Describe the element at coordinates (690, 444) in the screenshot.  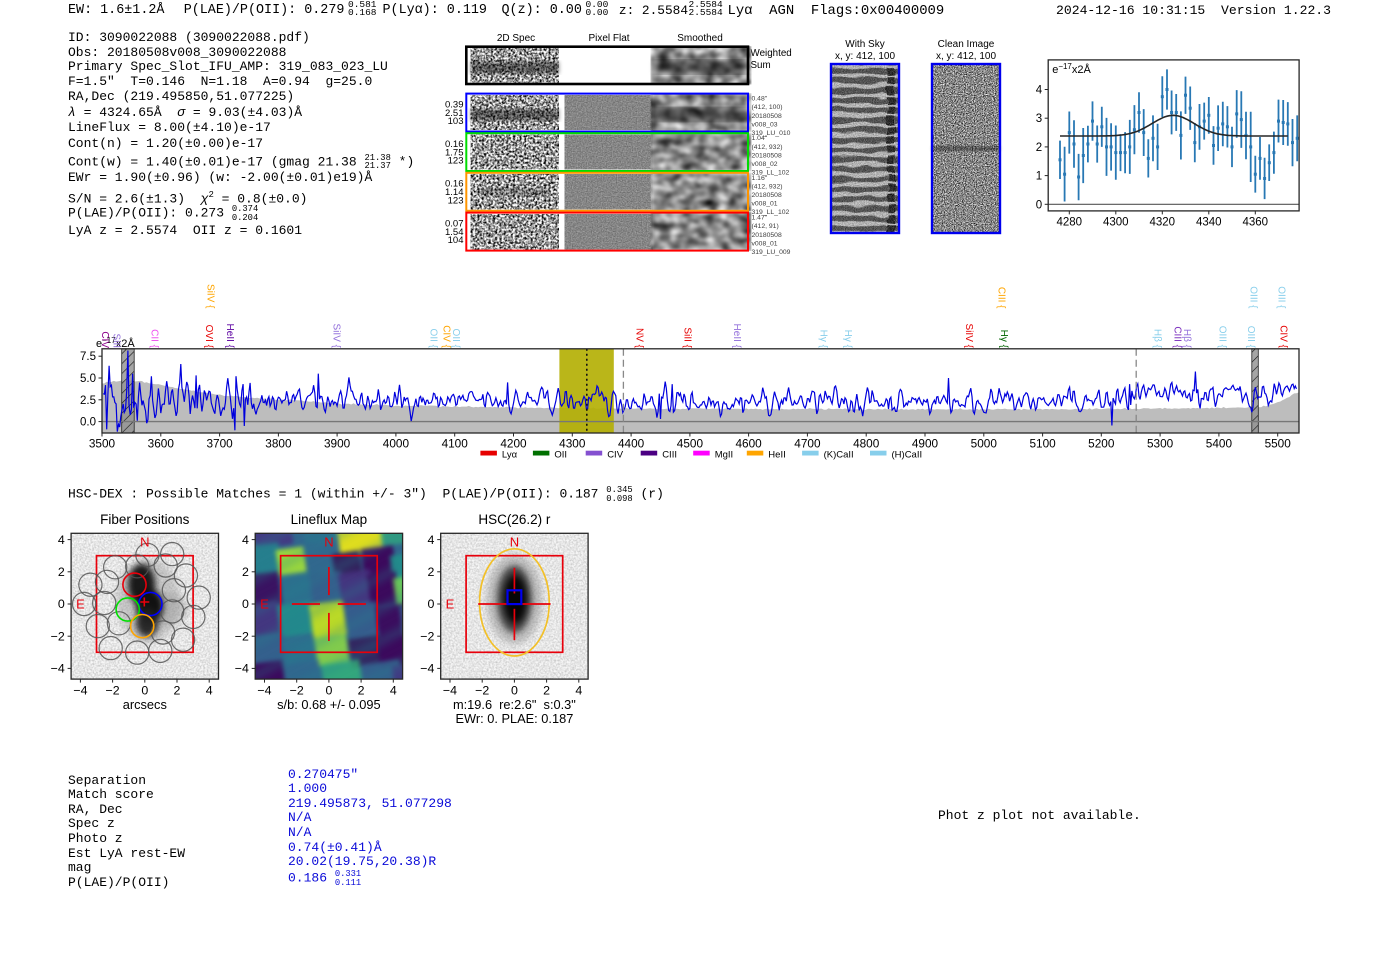
I see `svg-text: 4500` at that location.